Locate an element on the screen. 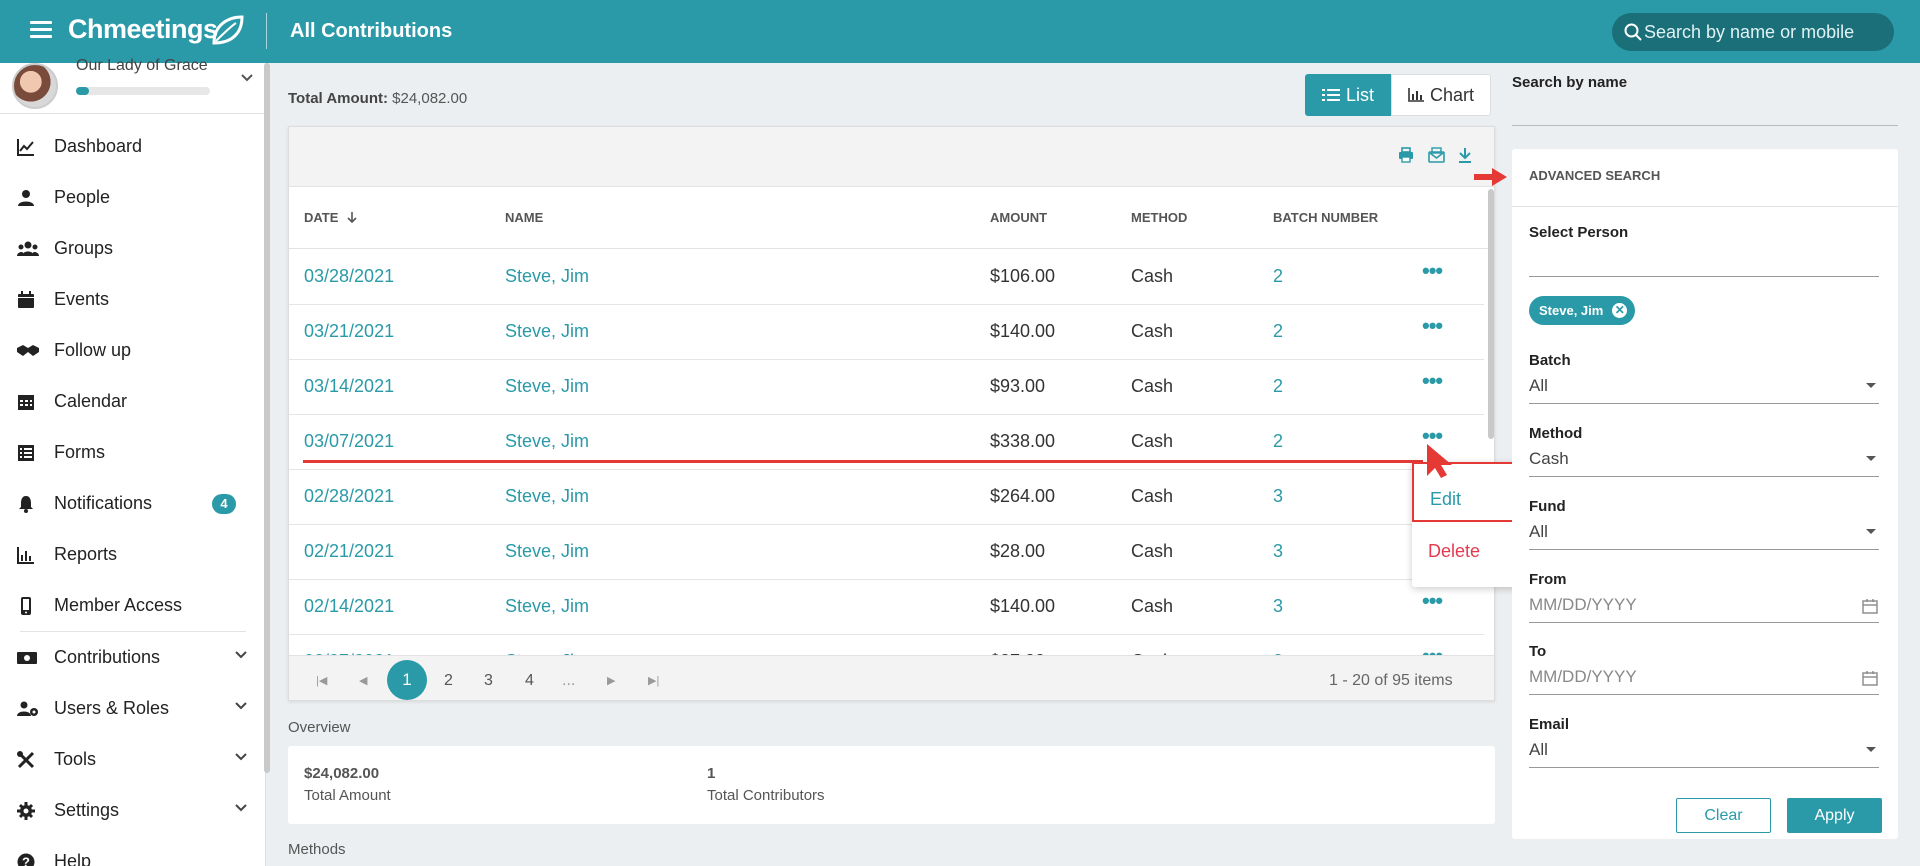 This screenshot has height=866, width=1920. page-button: 3 is located at coordinates (488, 681).